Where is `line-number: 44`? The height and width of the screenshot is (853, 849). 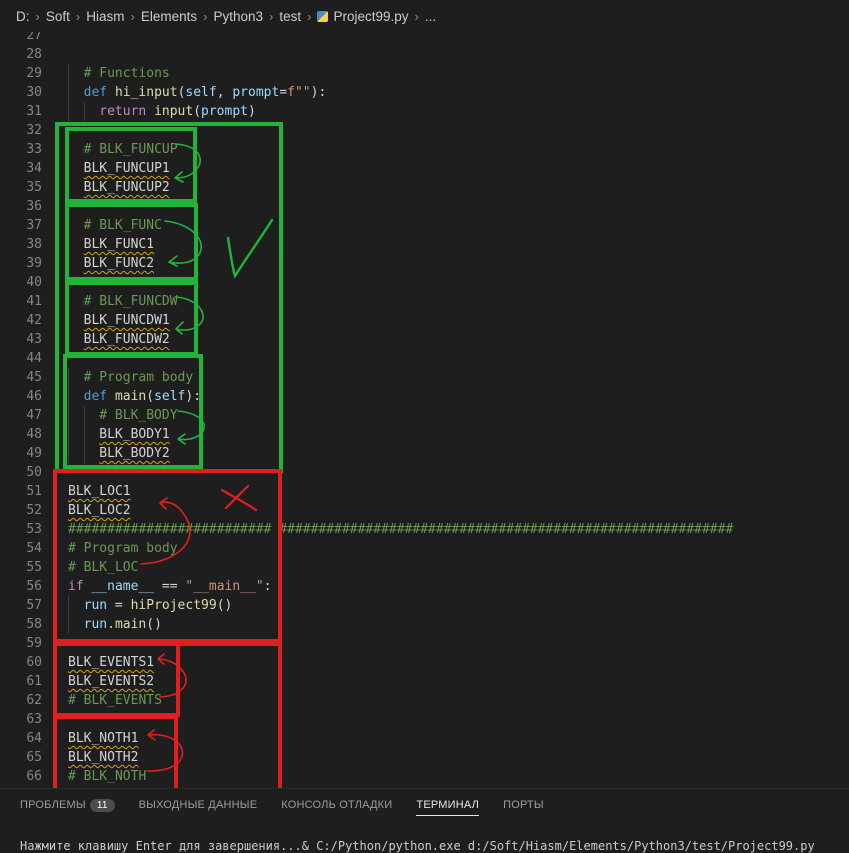
line-number: 44 is located at coordinates (34, 358).